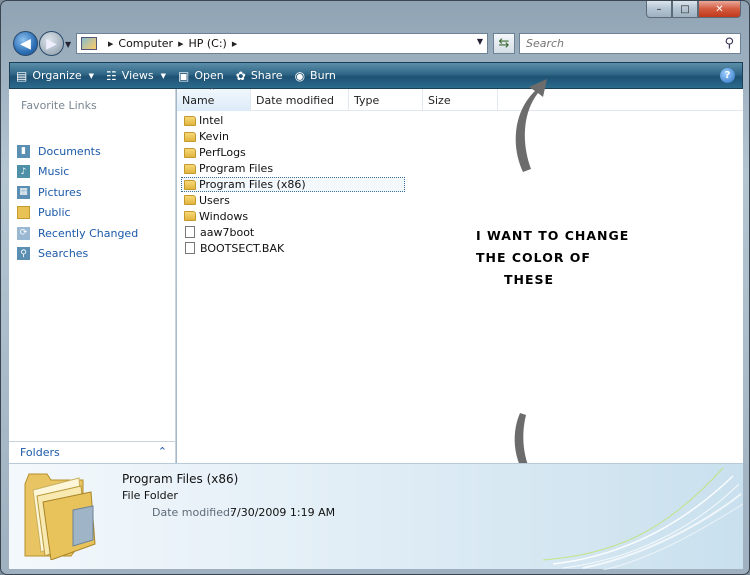 This screenshot has width=750, height=575. Describe the element at coordinates (184, 75) in the screenshot. I see `open-icon: ▣` at that location.